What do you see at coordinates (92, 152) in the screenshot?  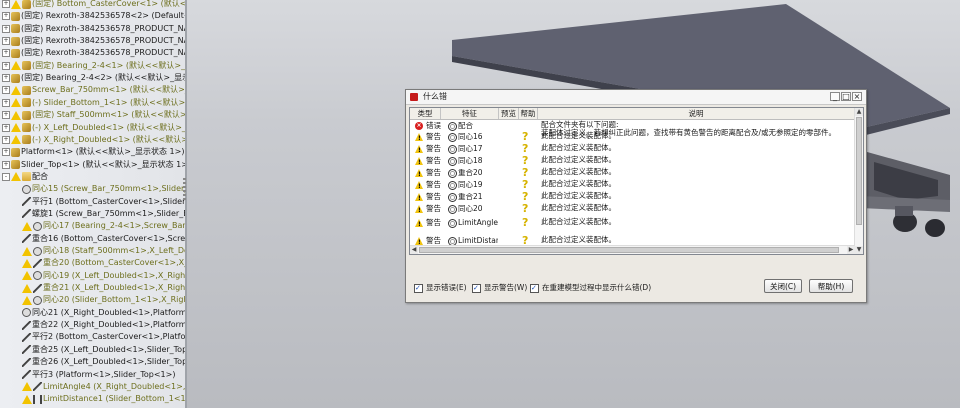 I see `tree-item: + Platform<1> (默认<<默认>_显示状态 1>)` at bounding box center [92, 152].